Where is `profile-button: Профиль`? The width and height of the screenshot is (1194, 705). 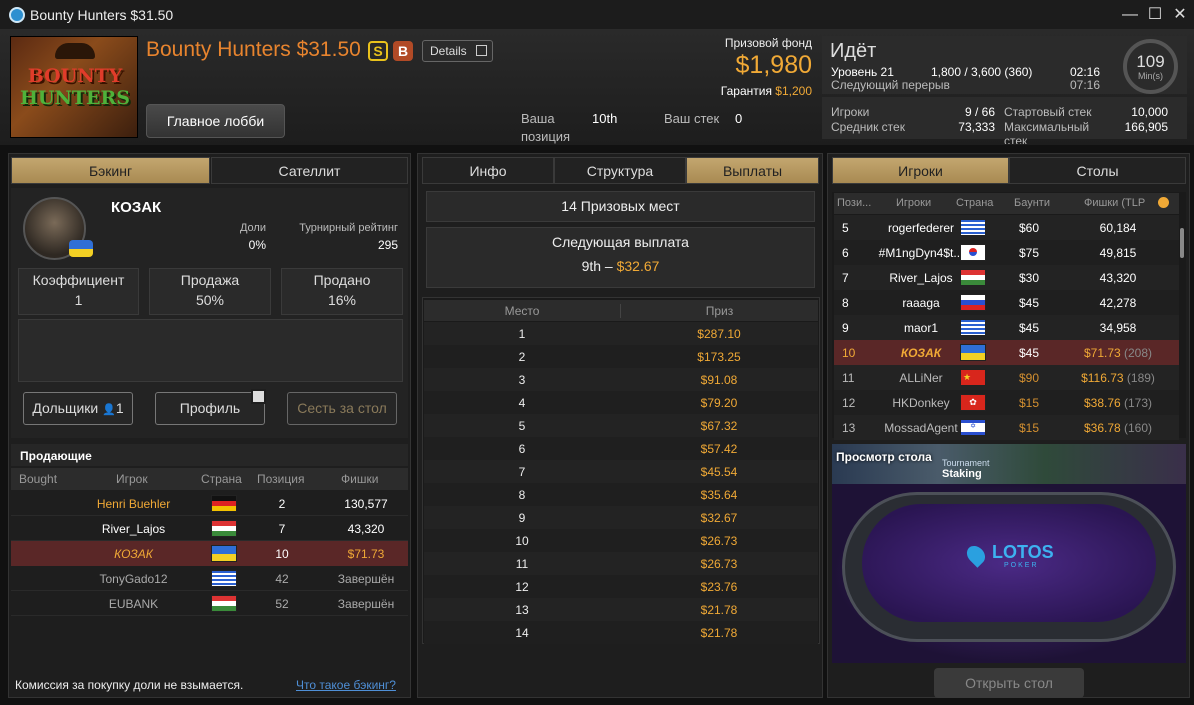 profile-button: Профиль is located at coordinates (210, 408).